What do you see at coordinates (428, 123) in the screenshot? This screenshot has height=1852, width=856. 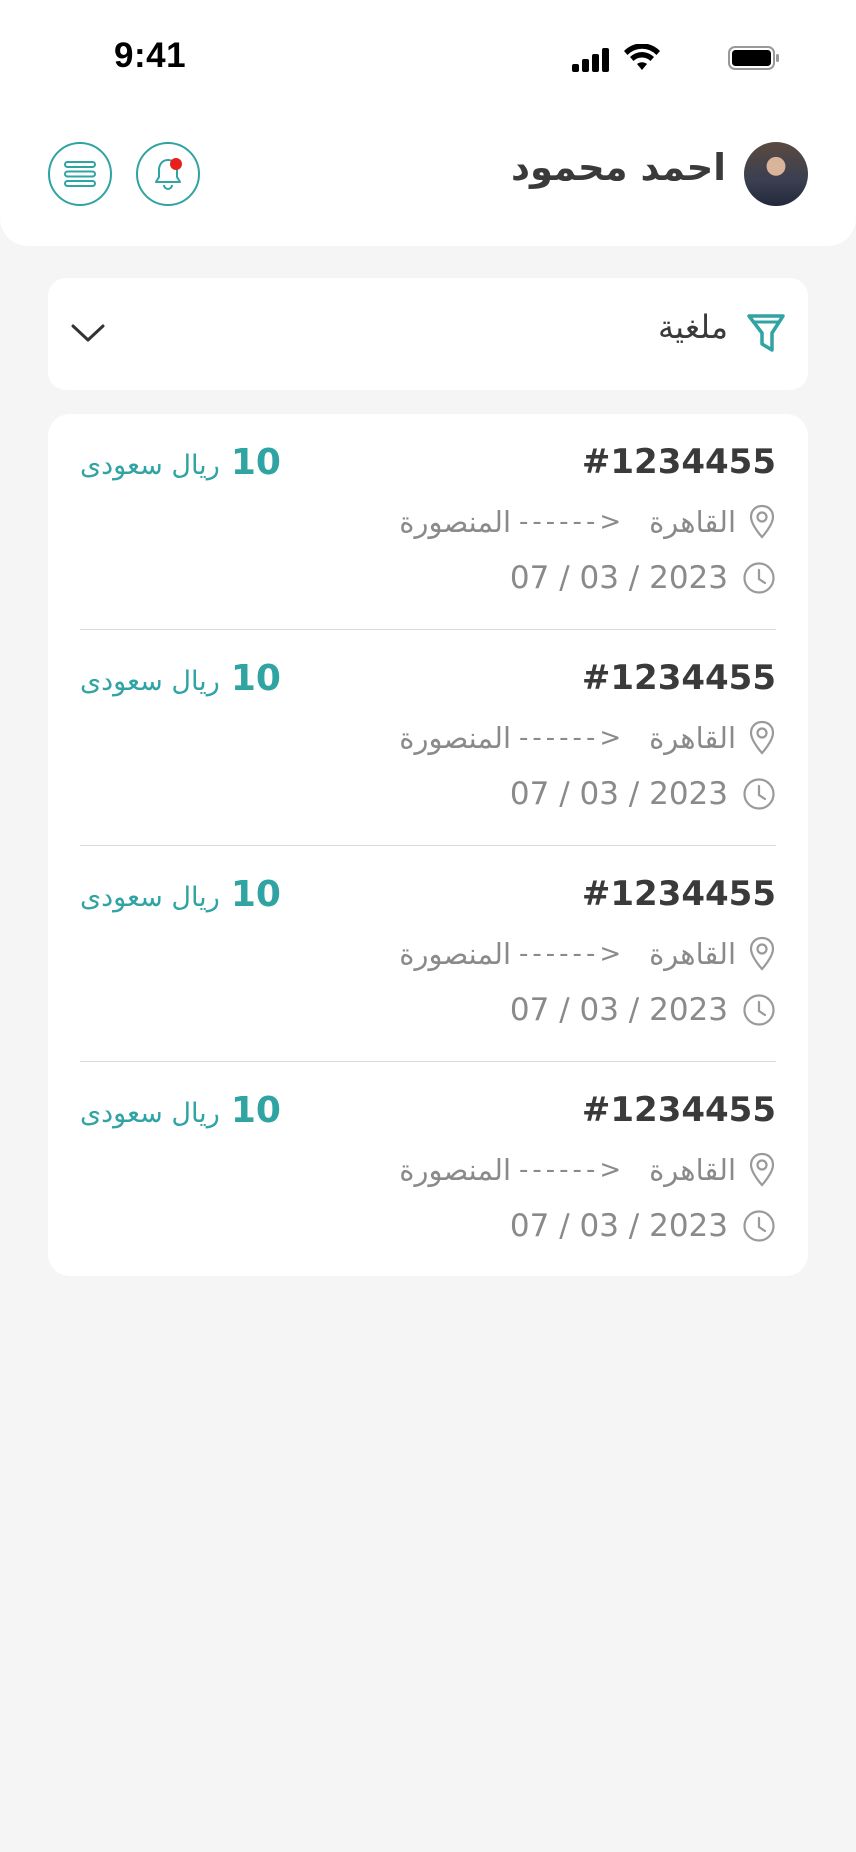 I see `app-header: 9:41 احمد محمود` at bounding box center [428, 123].